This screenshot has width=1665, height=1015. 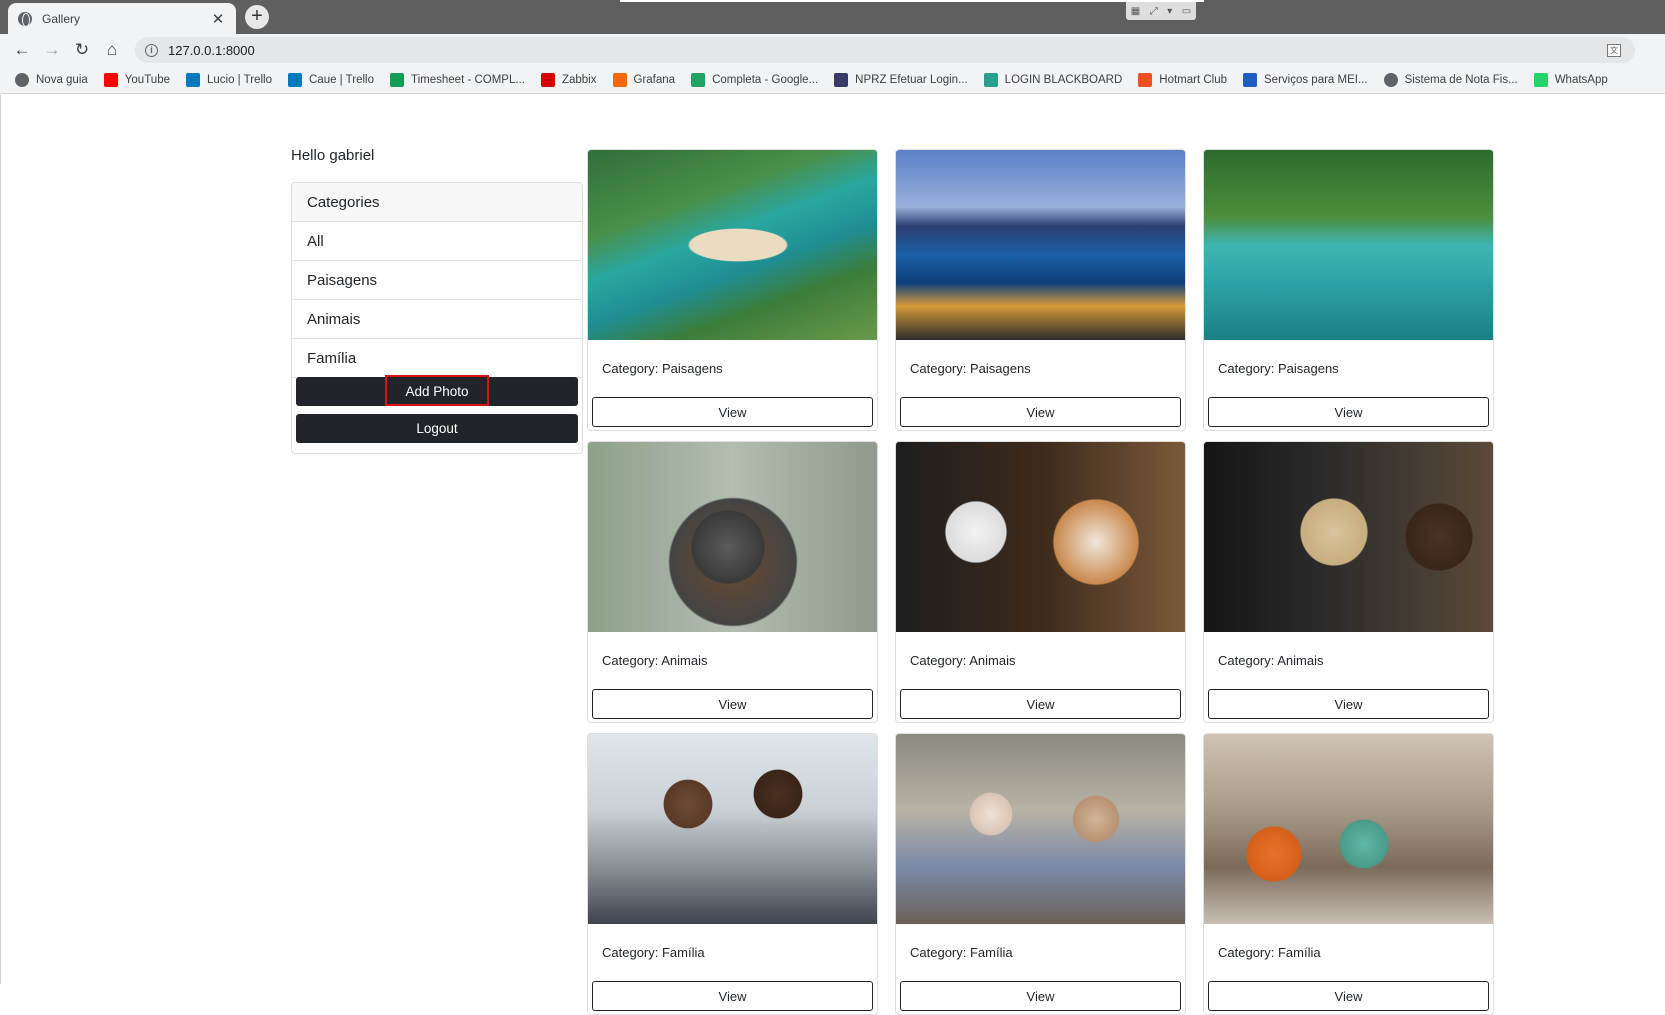 What do you see at coordinates (151, 50) in the screenshot?
I see `info-icon: i` at bounding box center [151, 50].